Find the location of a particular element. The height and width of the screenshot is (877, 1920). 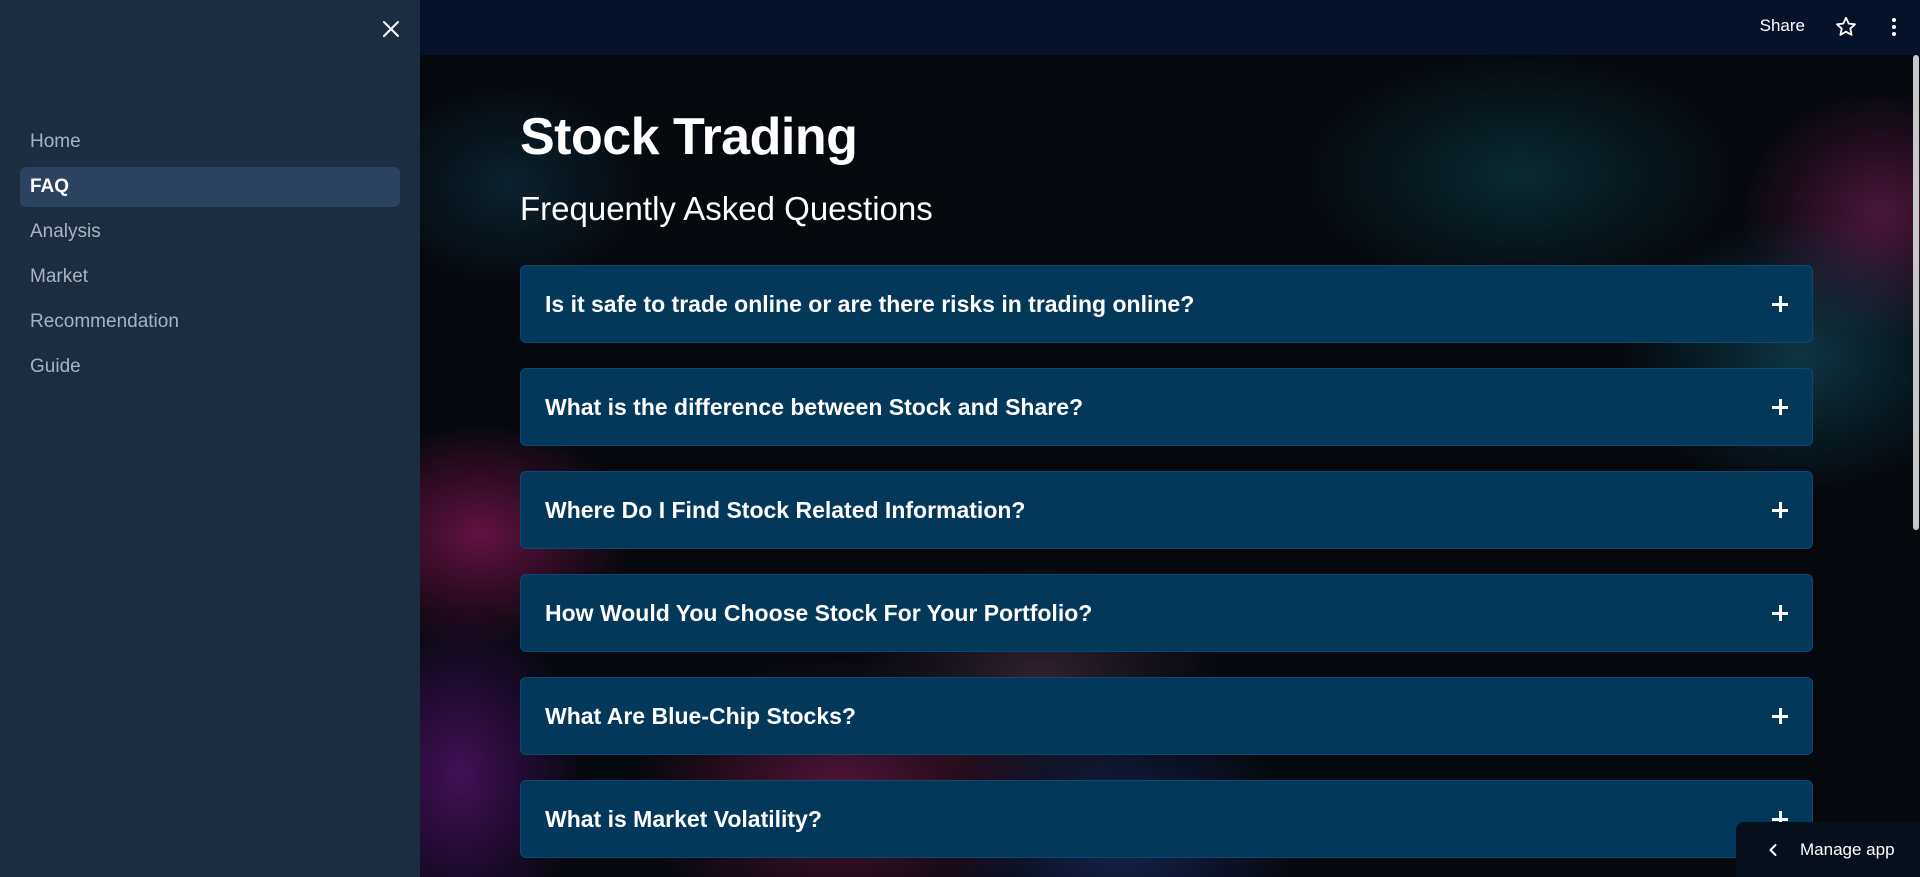

faq-expander: What is Market Volatility? is located at coordinates (1166, 819).